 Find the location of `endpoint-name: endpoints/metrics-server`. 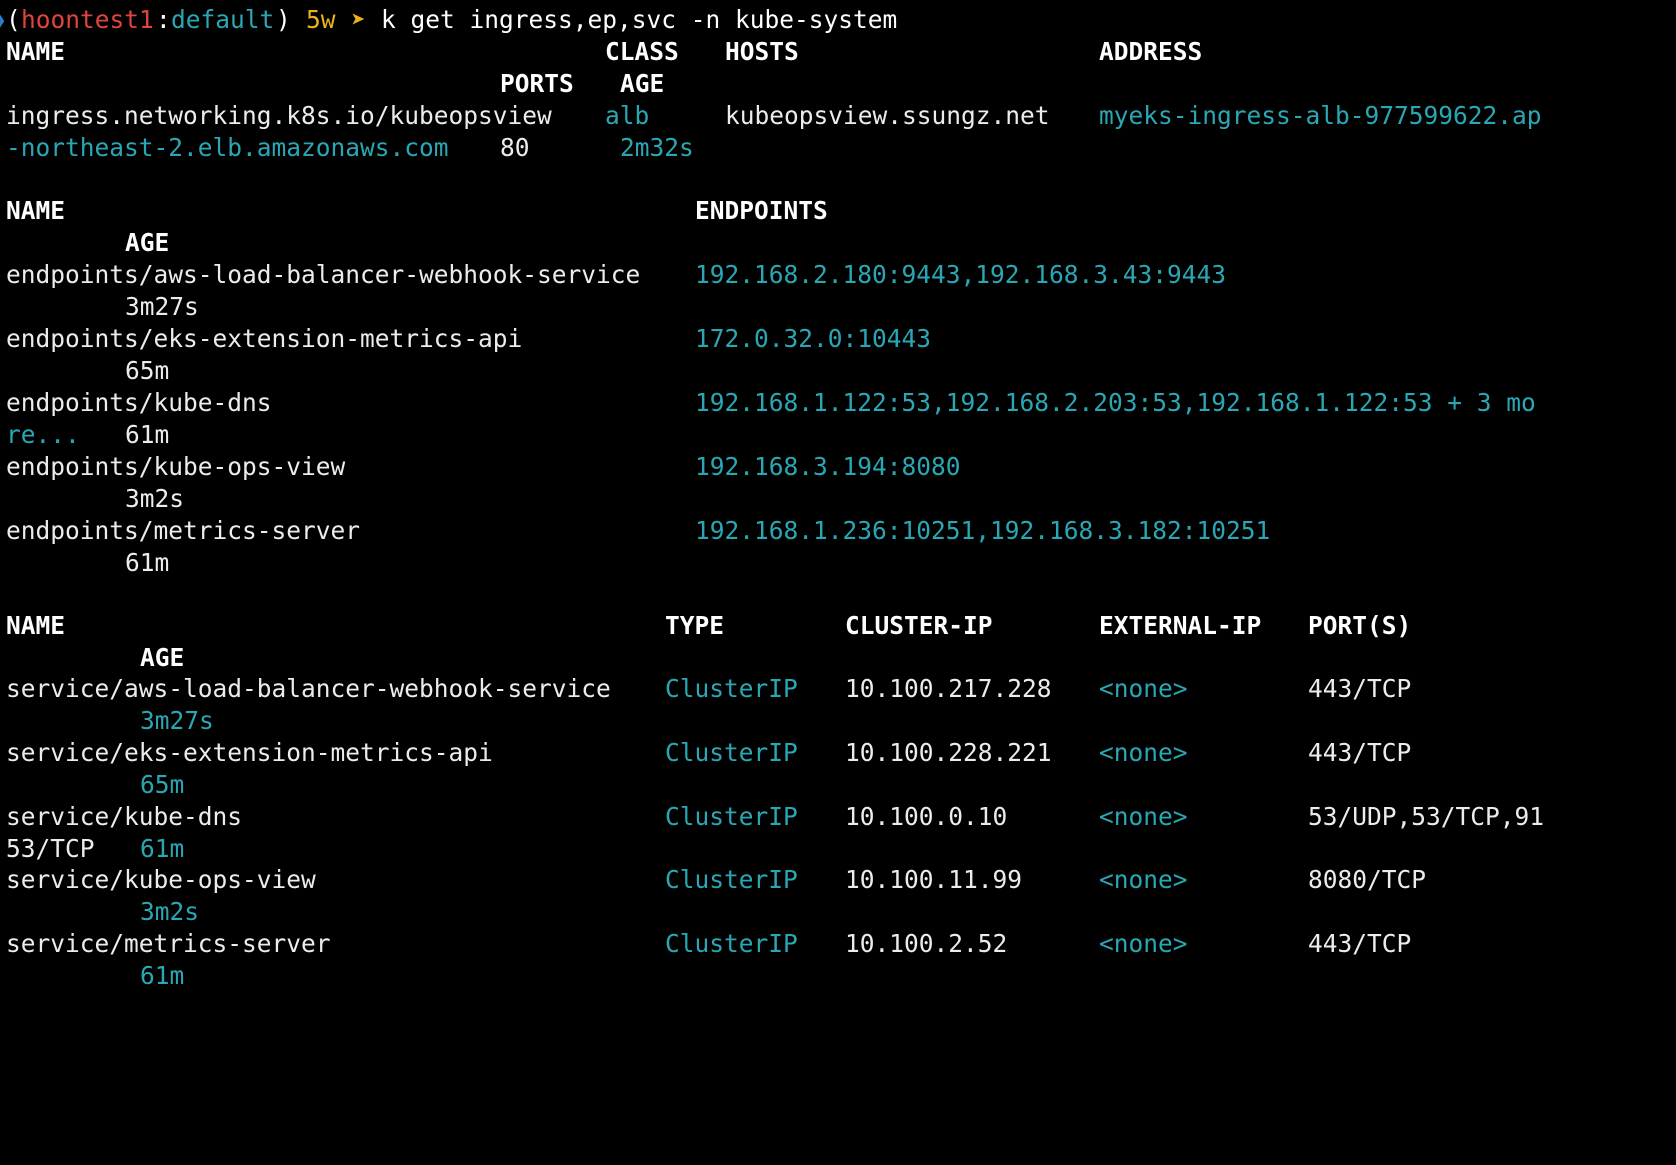

endpoint-name: endpoints/metrics-server is located at coordinates (183, 530).